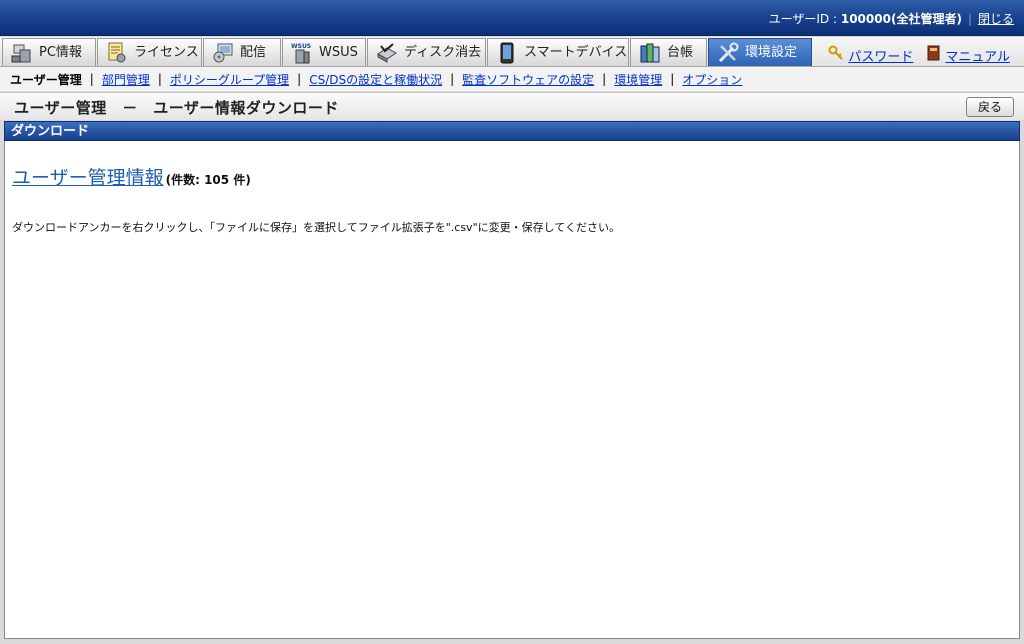 This screenshot has width=1024, height=644. Describe the element at coordinates (528, 79) in the screenshot. I see `subnav-audit-software-settings: 監査ソフトウェアの設定` at that location.